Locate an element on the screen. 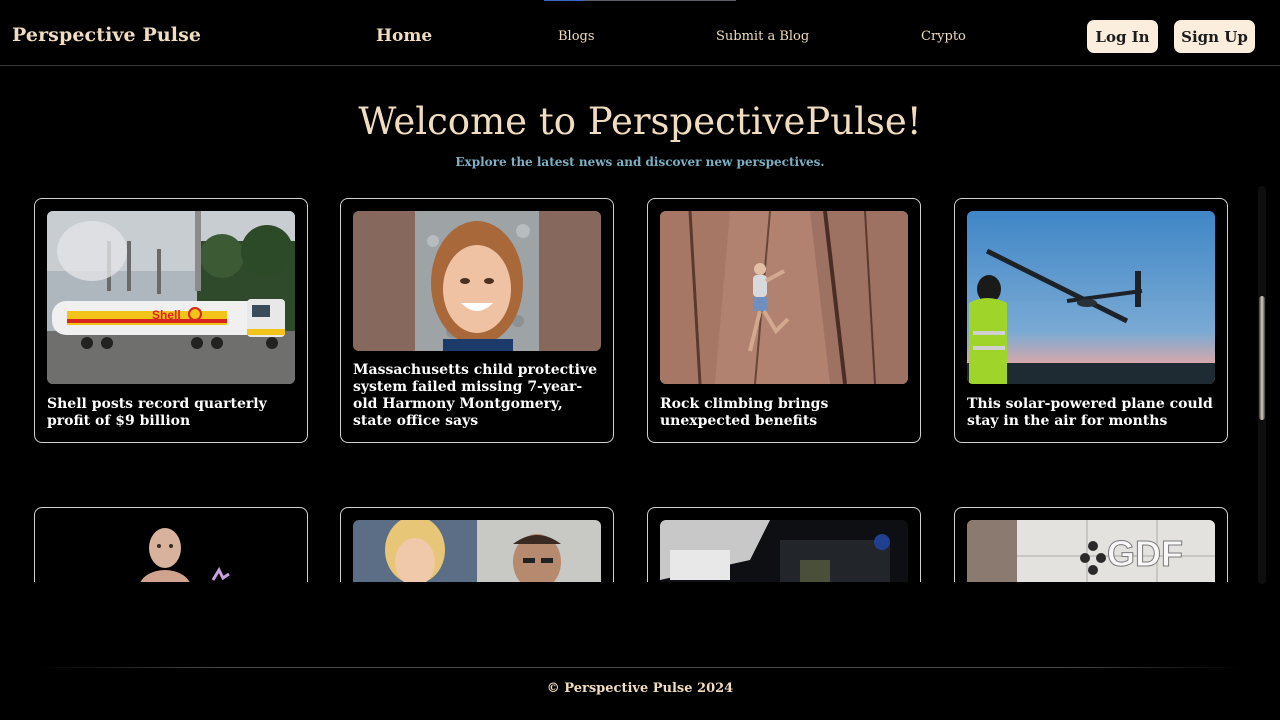 Image resolution: width=1280 pixels, height=720 pixels. signup-button: Sign Up is located at coordinates (1214, 36).